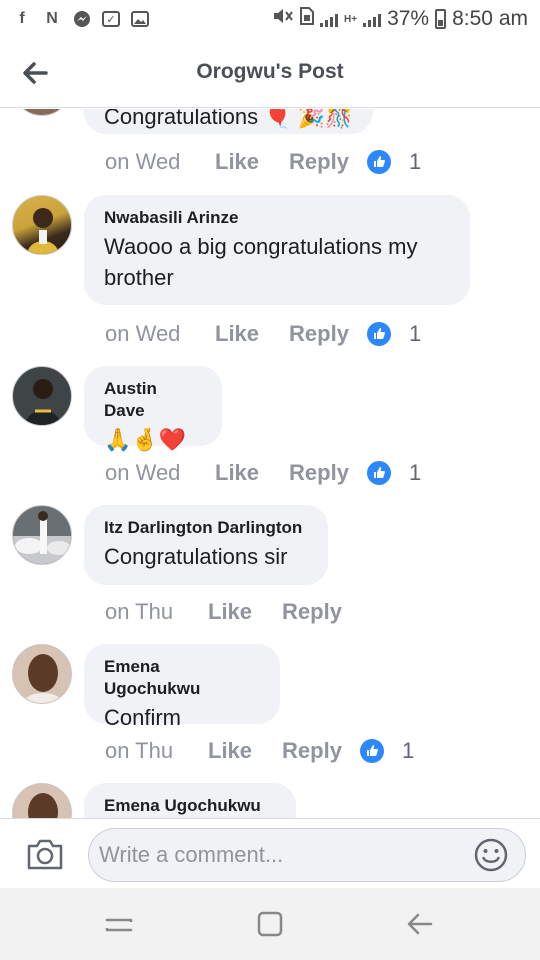 This screenshot has width=540, height=960. I want to click on comment-text: Confirm, so click(143, 717).